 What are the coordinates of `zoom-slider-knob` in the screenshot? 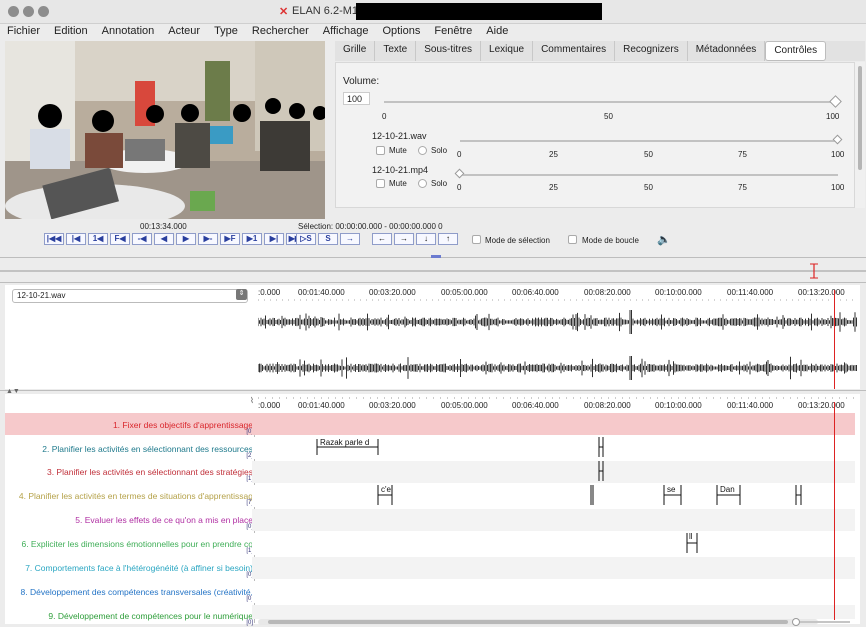 It's located at (796, 622).